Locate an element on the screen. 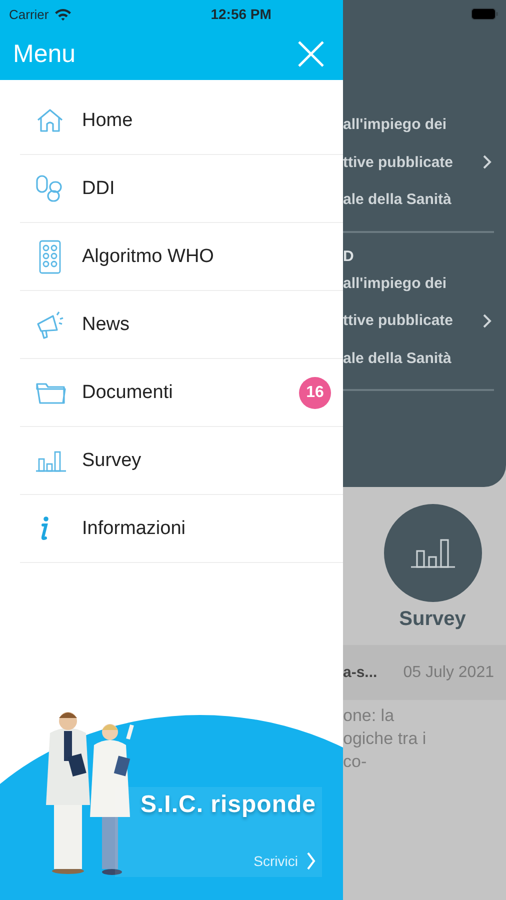  menu-item-label: News is located at coordinates (106, 325).